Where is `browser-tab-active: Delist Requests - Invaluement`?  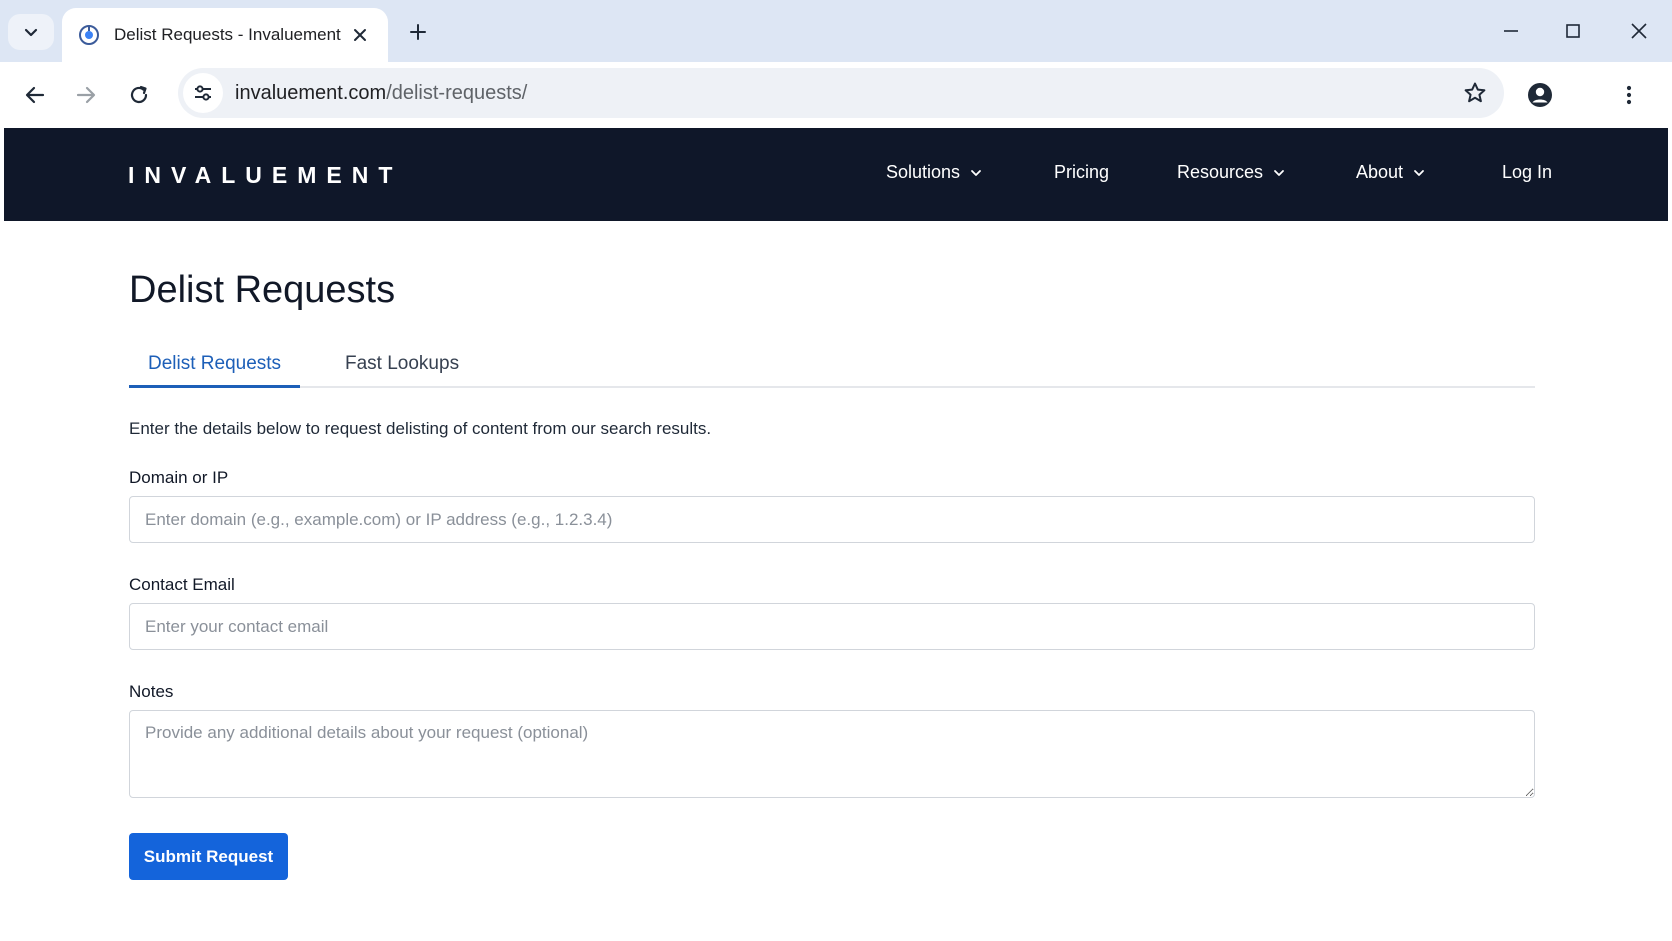 browser-tab-active: Delist Requests - Invaluement is located at coordinates (225, 35).